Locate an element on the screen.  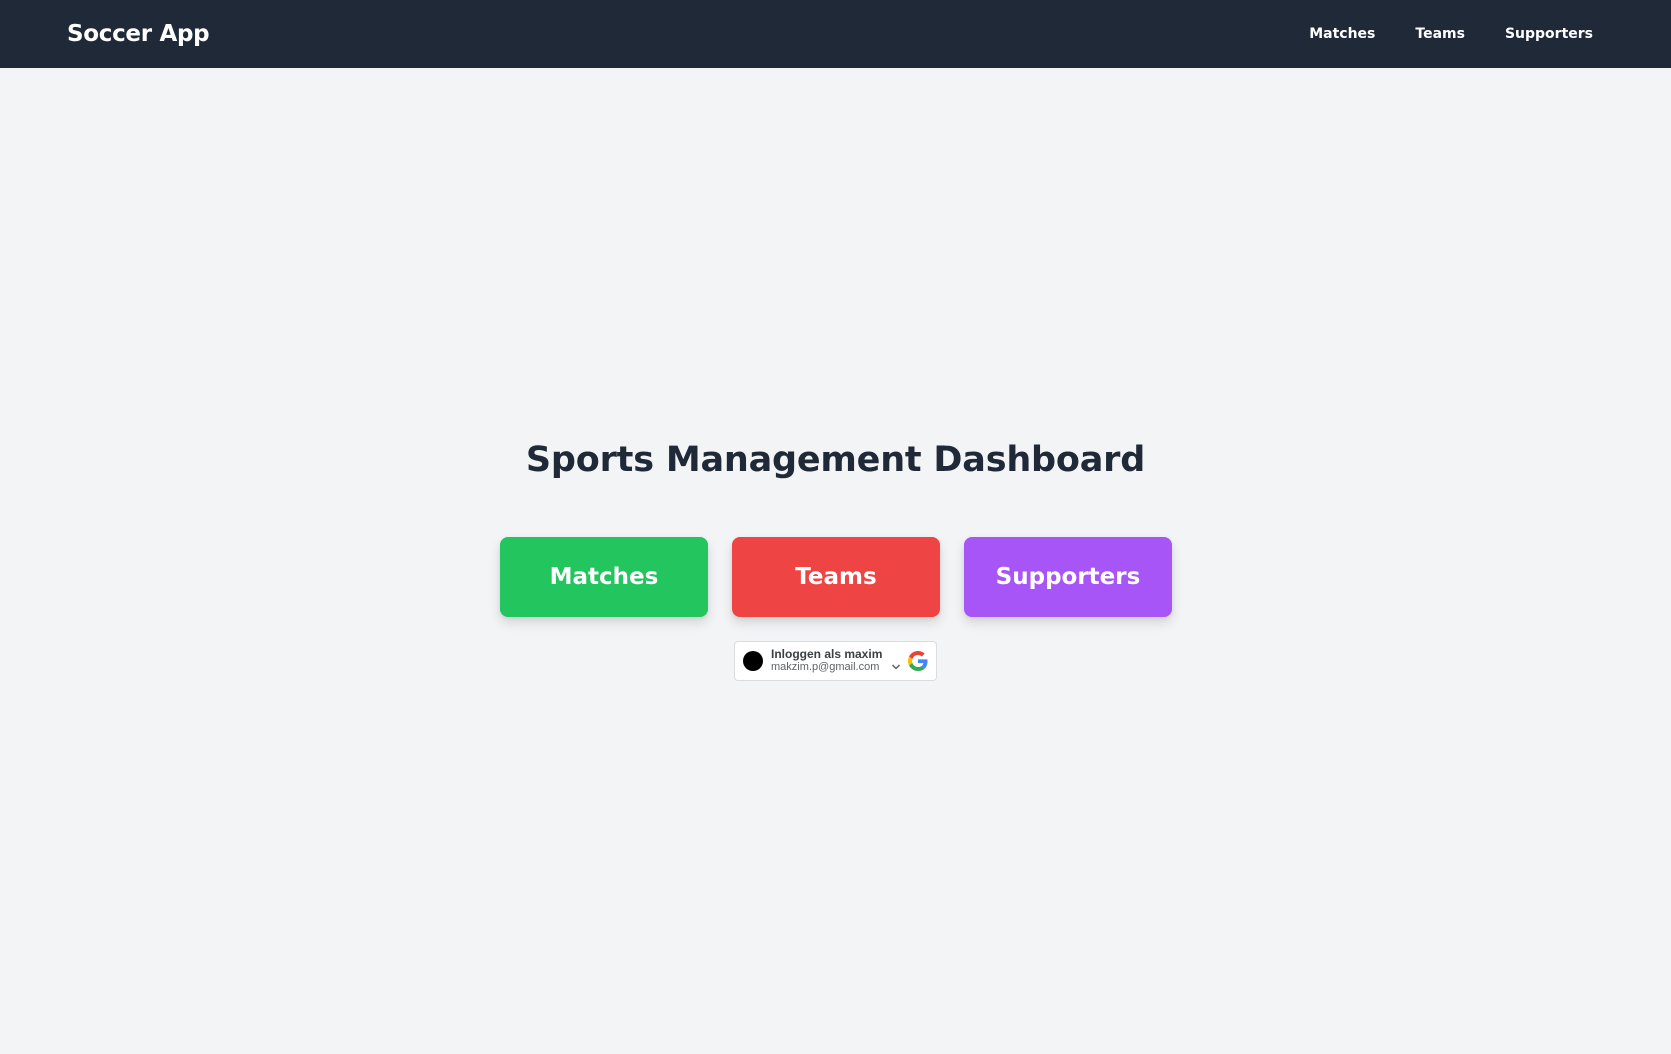
chevron-down-icon is located at coordinates (896, 667).